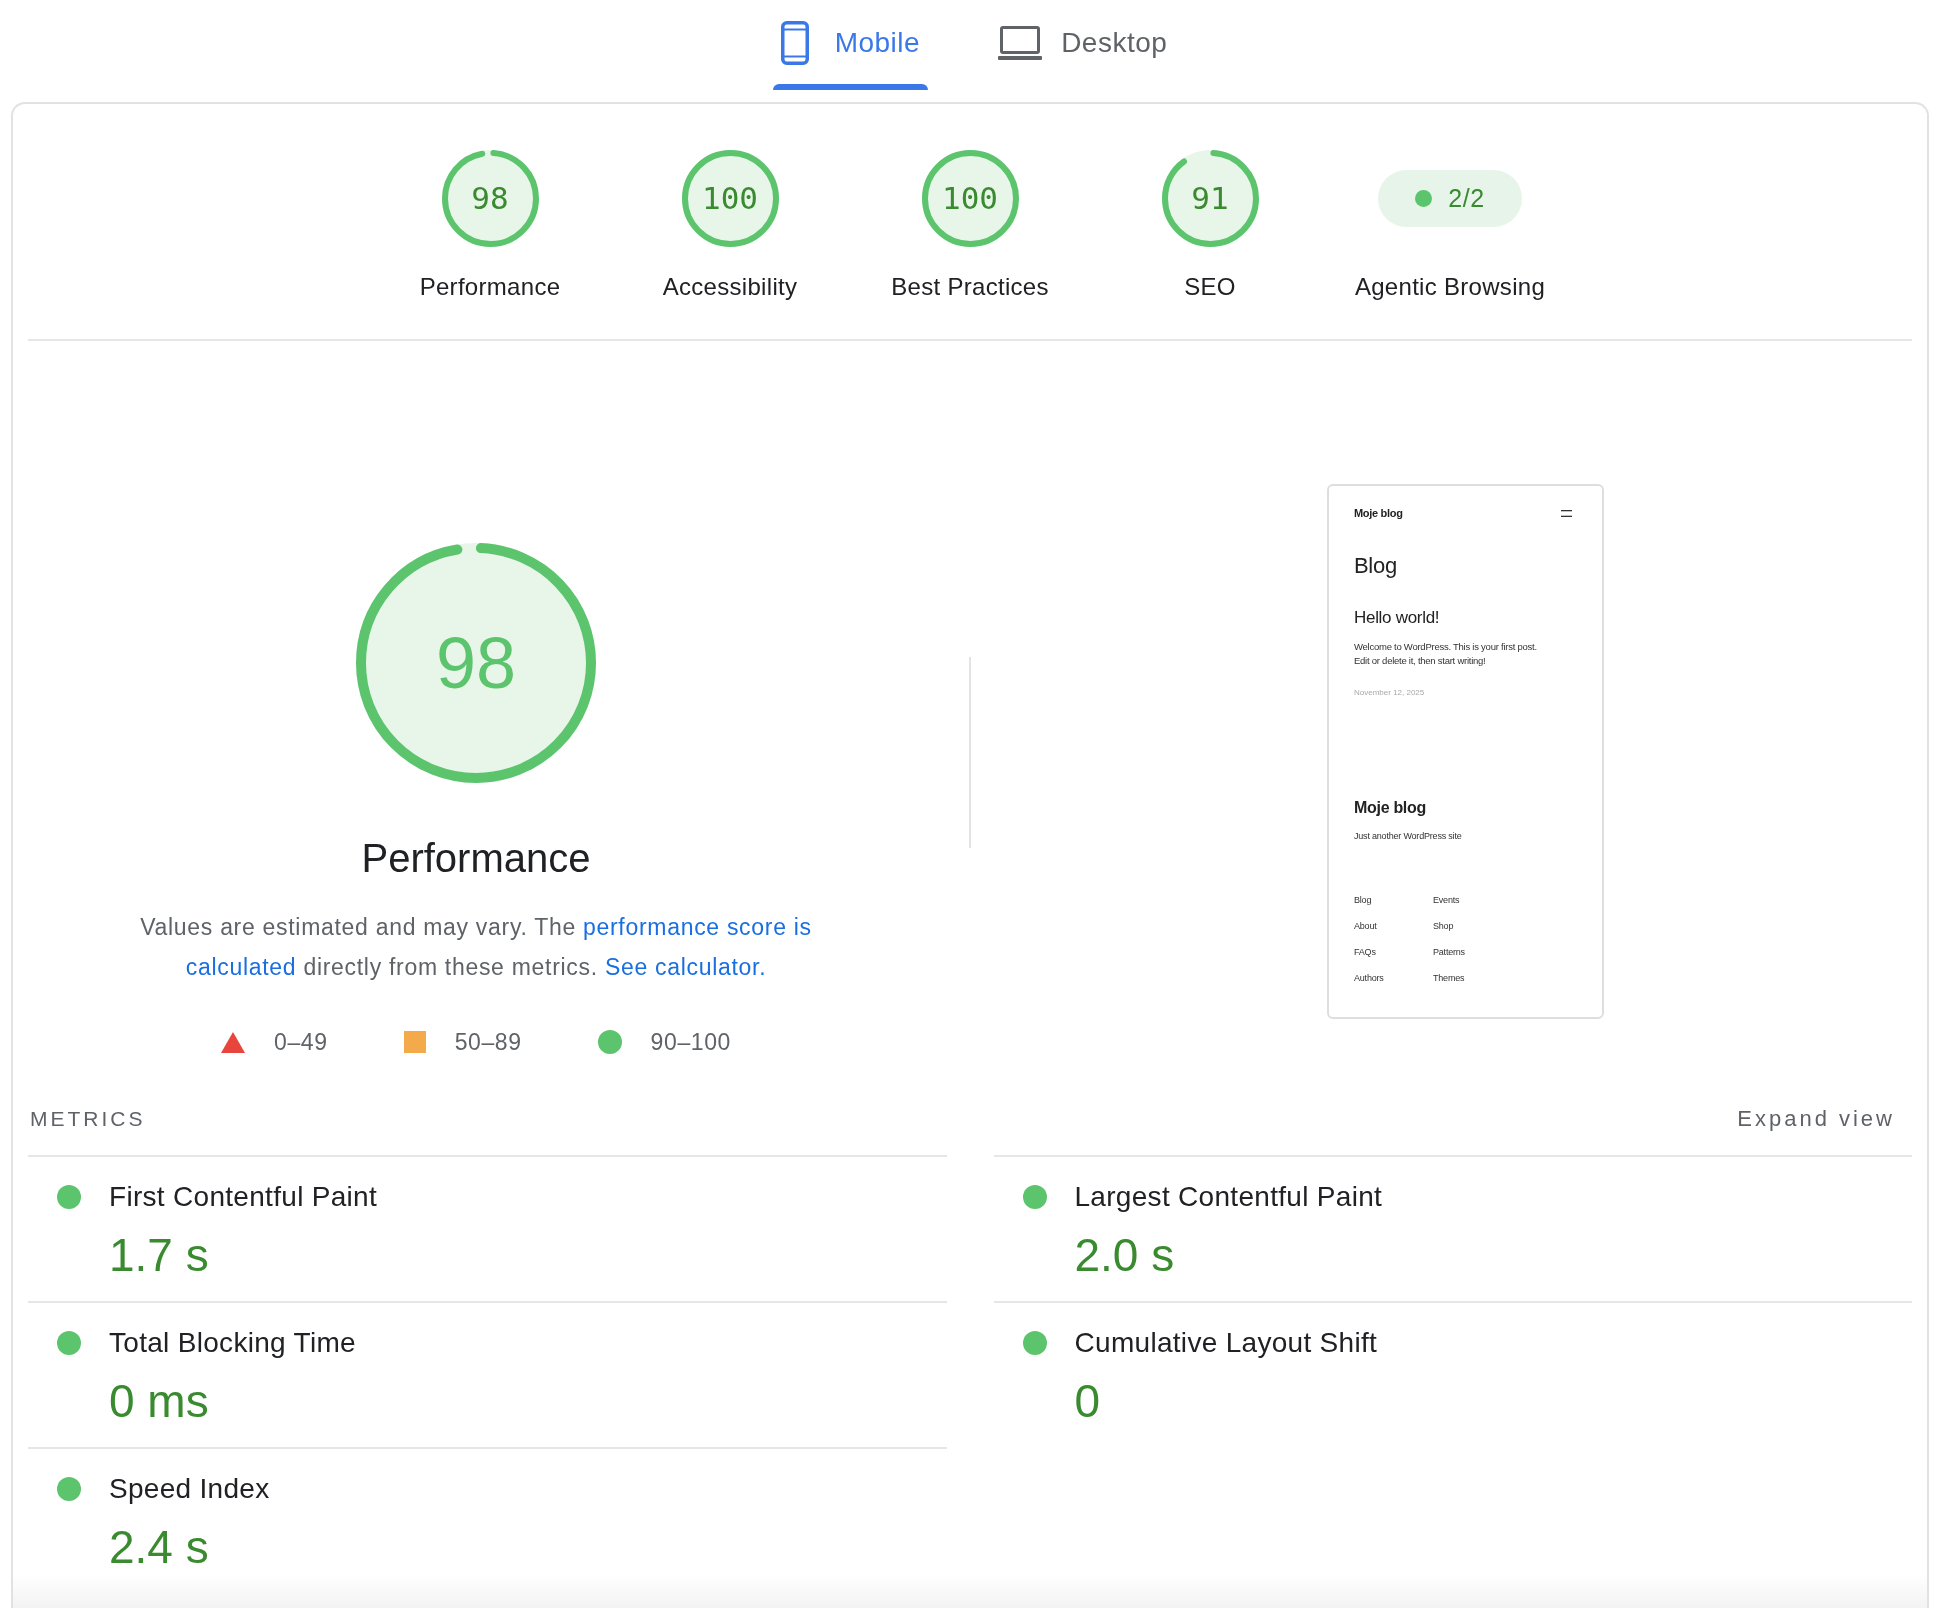 The height and width of the screenshot is (1608, 1948). What do you see at coordinates (850, 45) in the screenshot?
I see `device-tab: Mobile` at bounding box center [850, 45].